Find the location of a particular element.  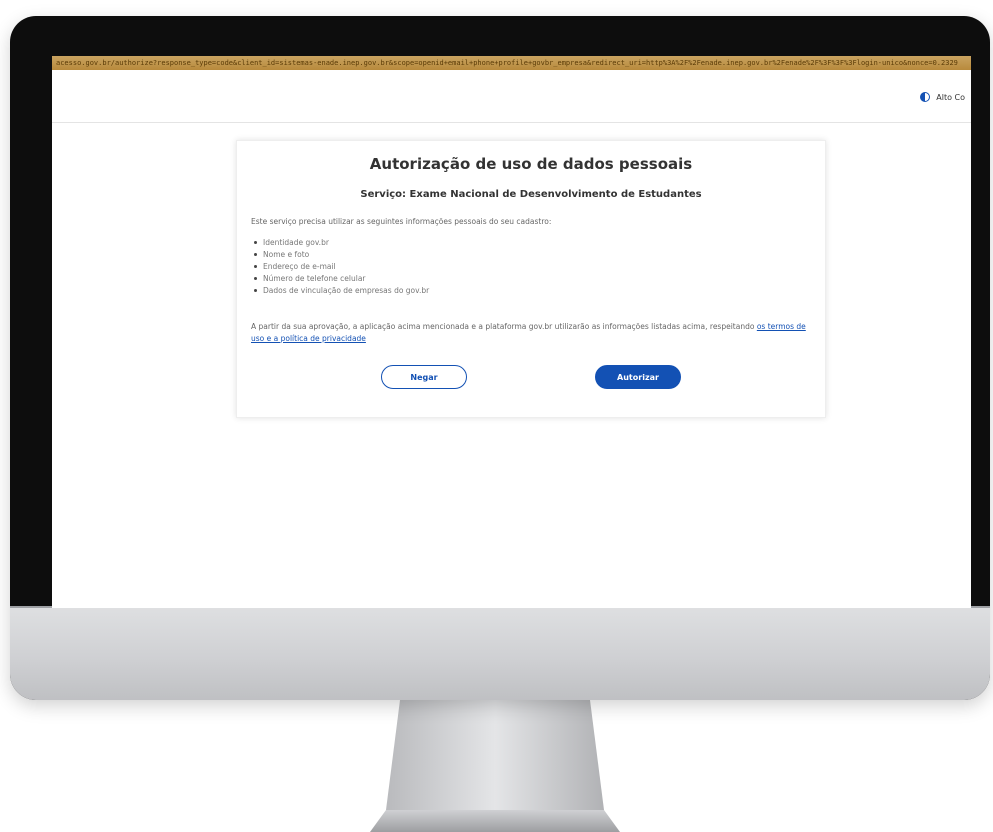

contrast-icon is located at coordinates (925, 97).